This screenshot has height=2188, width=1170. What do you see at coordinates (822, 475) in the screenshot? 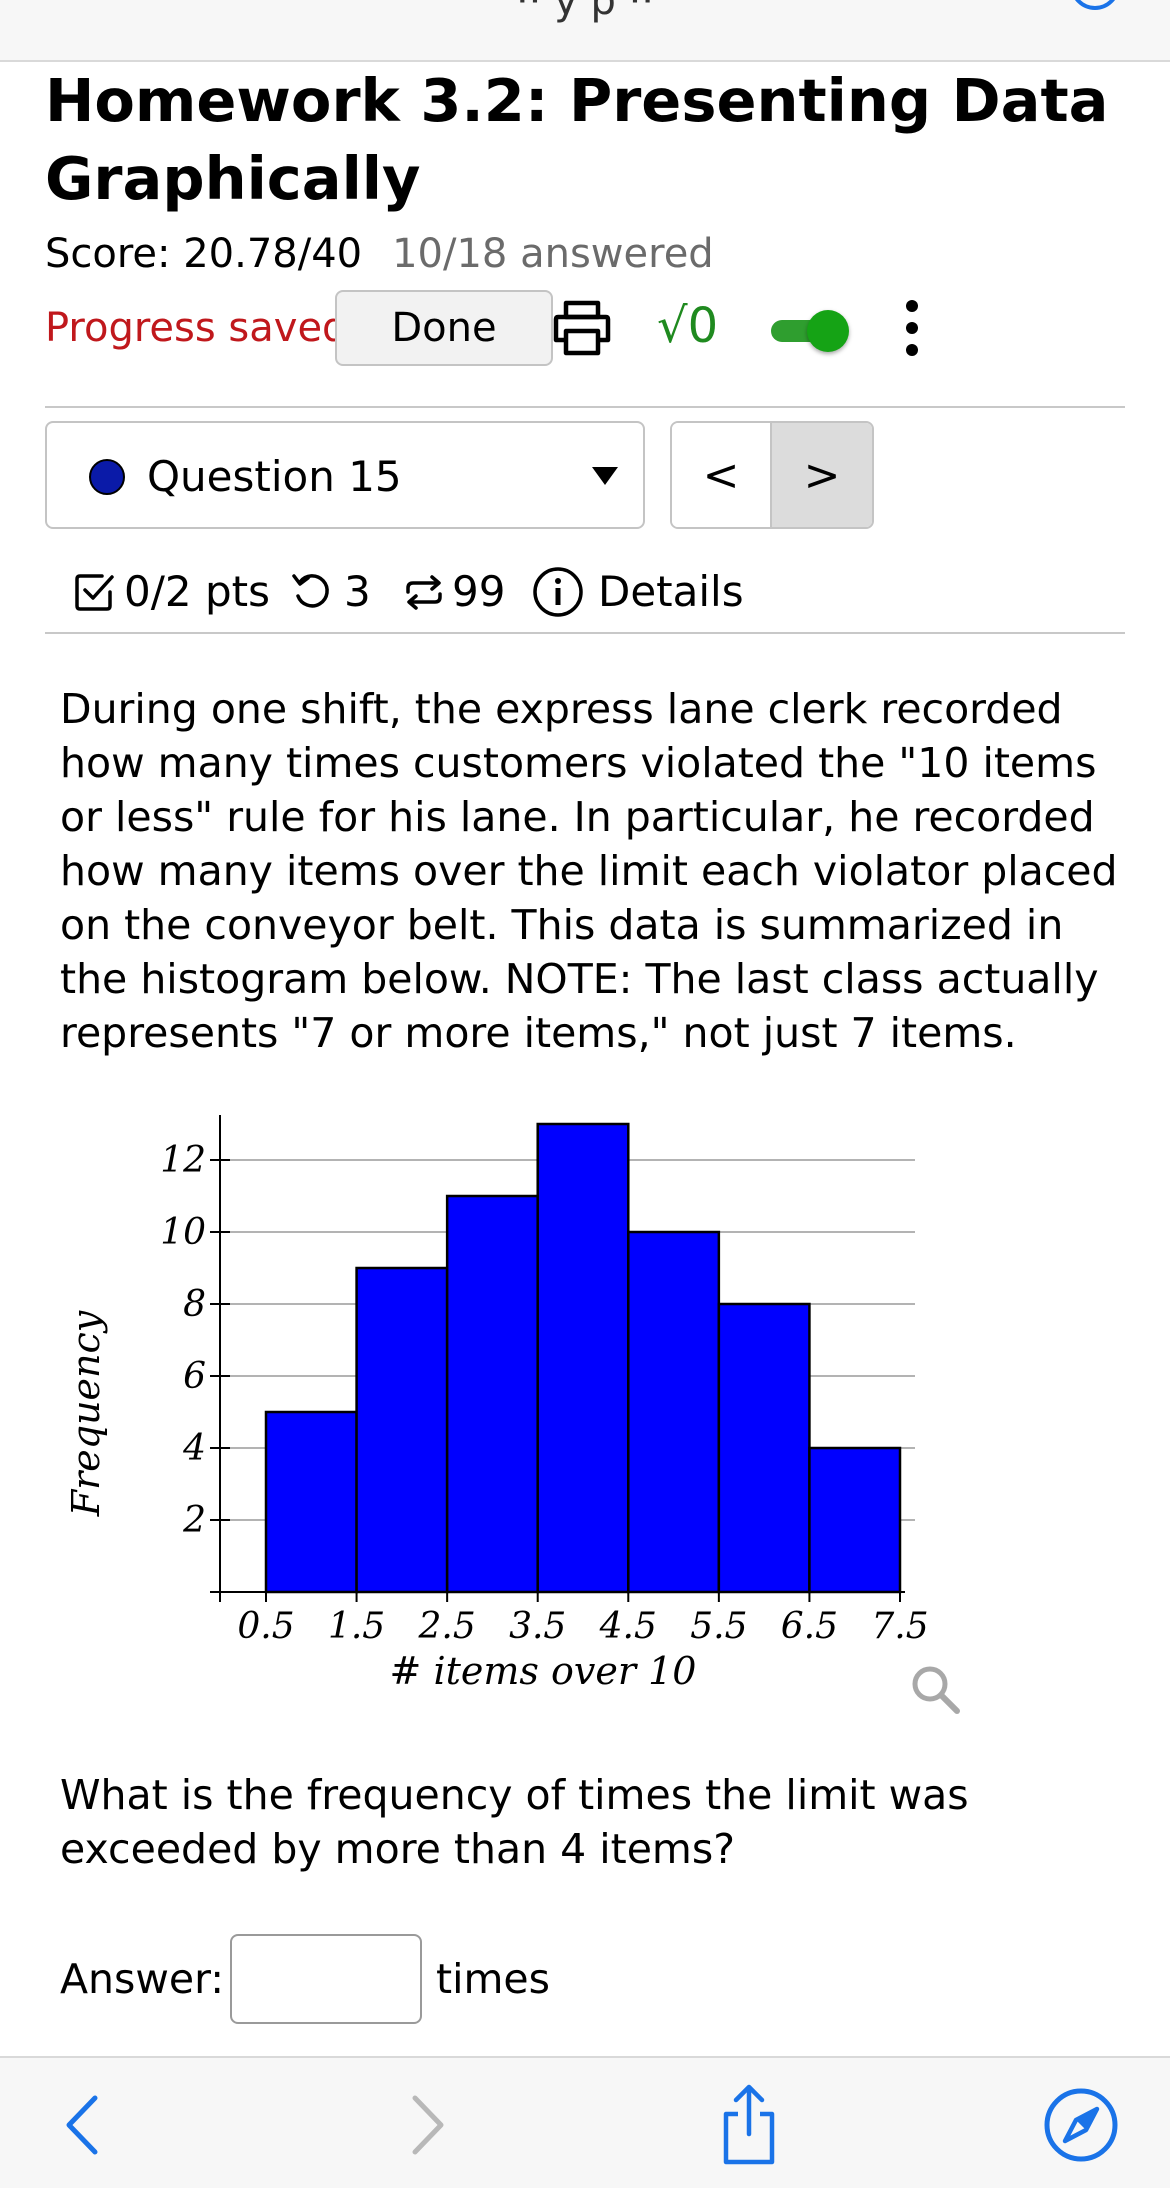
I see `next-question-button: >` at bounding box center [822, 475].